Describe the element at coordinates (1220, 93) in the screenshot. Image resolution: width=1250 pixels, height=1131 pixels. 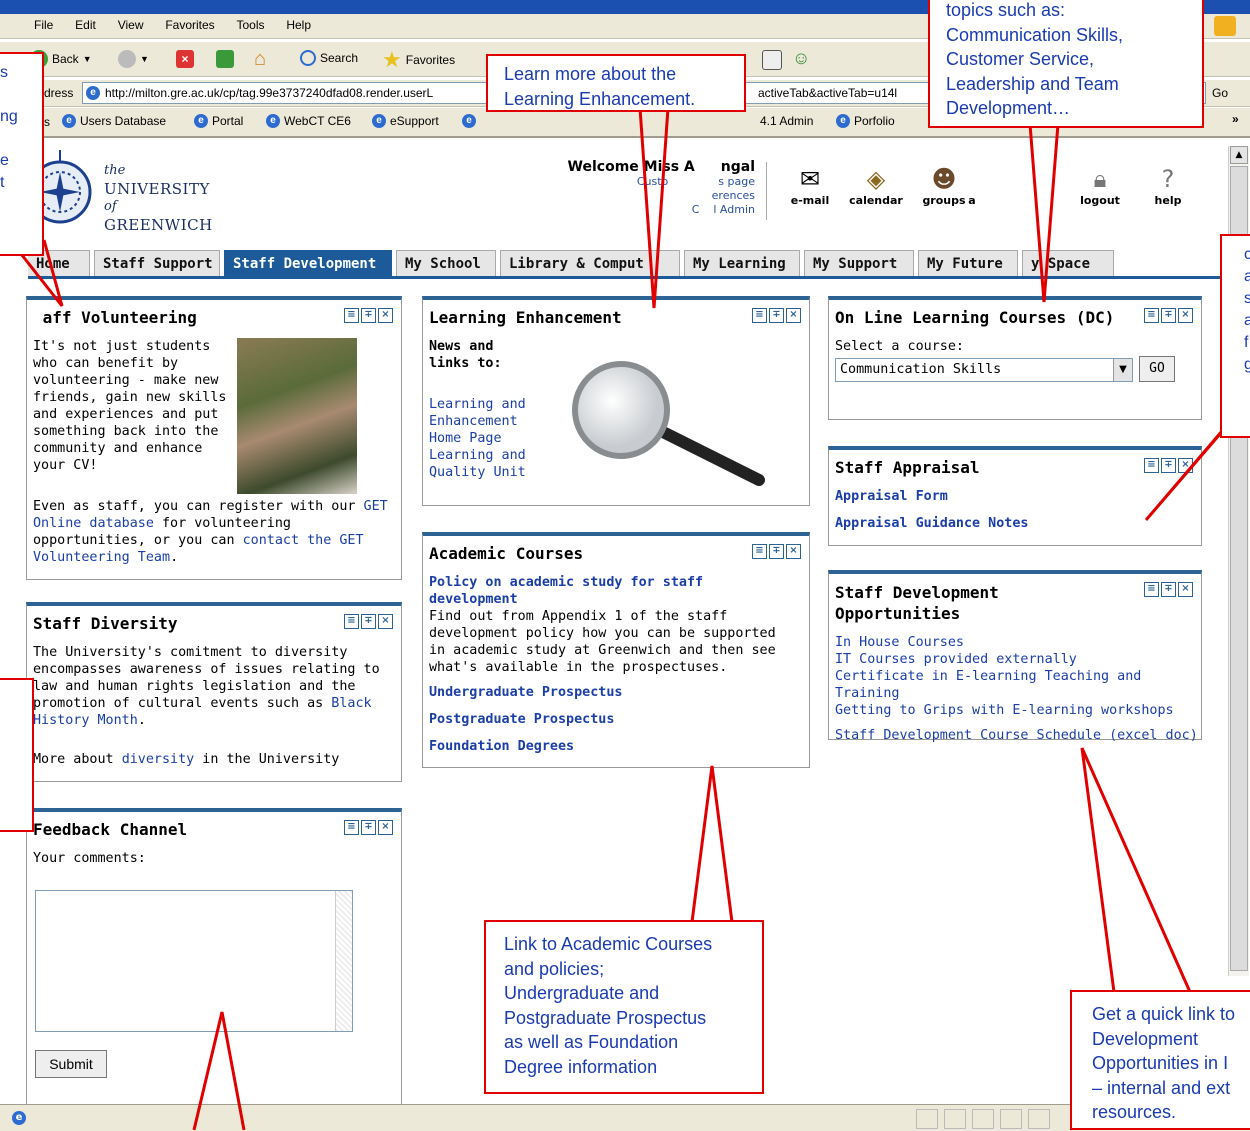
I see `go-button: Go` at that location.